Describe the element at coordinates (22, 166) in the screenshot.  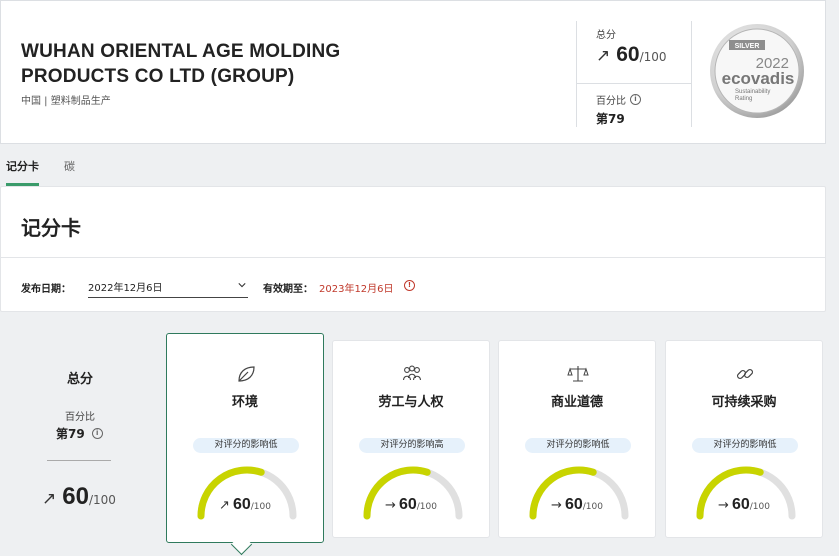
I see `tab-scorecard: 记分卡` at that location.